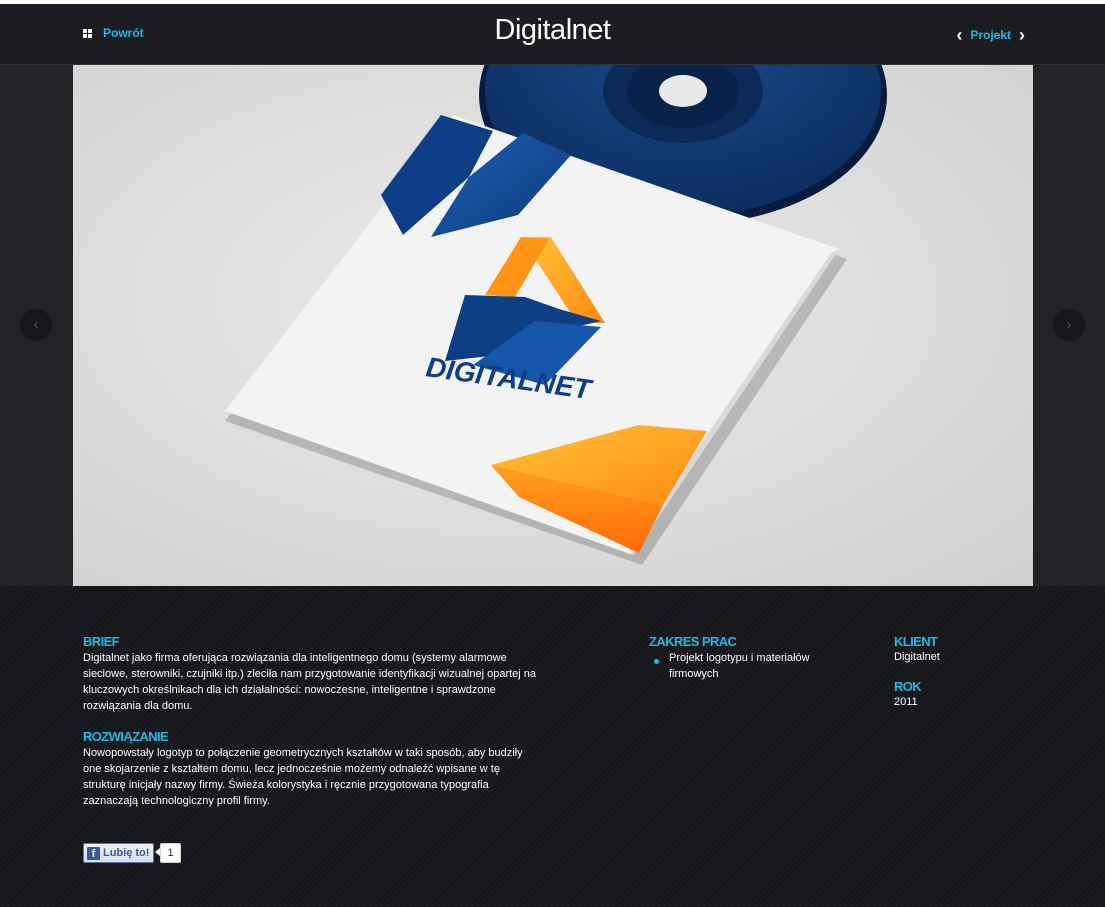 The image size is (1105, 907). Describe the element at coordinates (906, 702) in the screenshot. I see `year-value: 2011` at that location.